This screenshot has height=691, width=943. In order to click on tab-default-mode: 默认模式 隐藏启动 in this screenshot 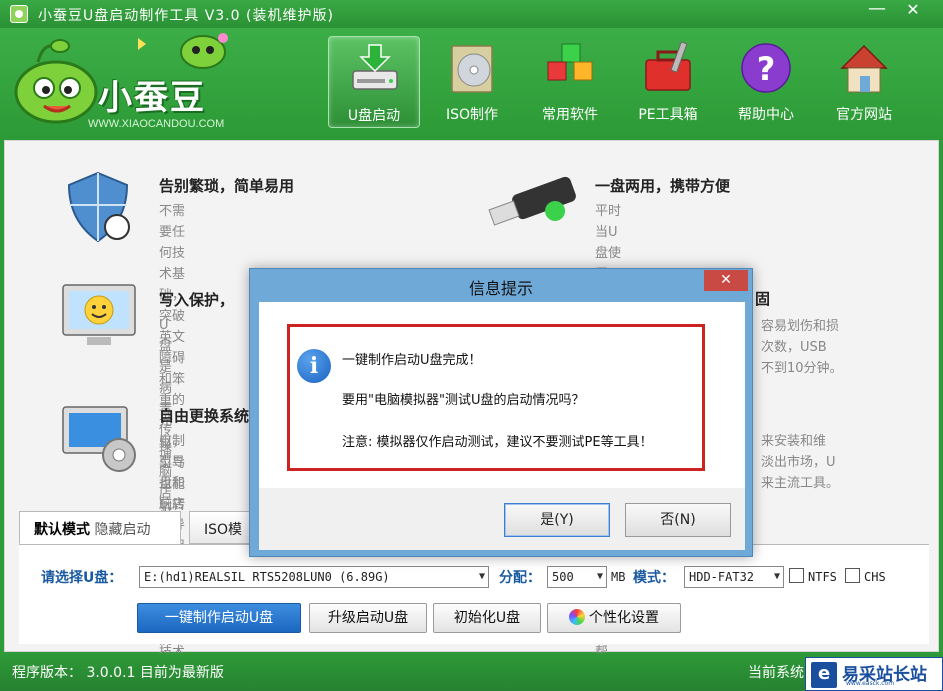, I will do `click(100, 527)`.